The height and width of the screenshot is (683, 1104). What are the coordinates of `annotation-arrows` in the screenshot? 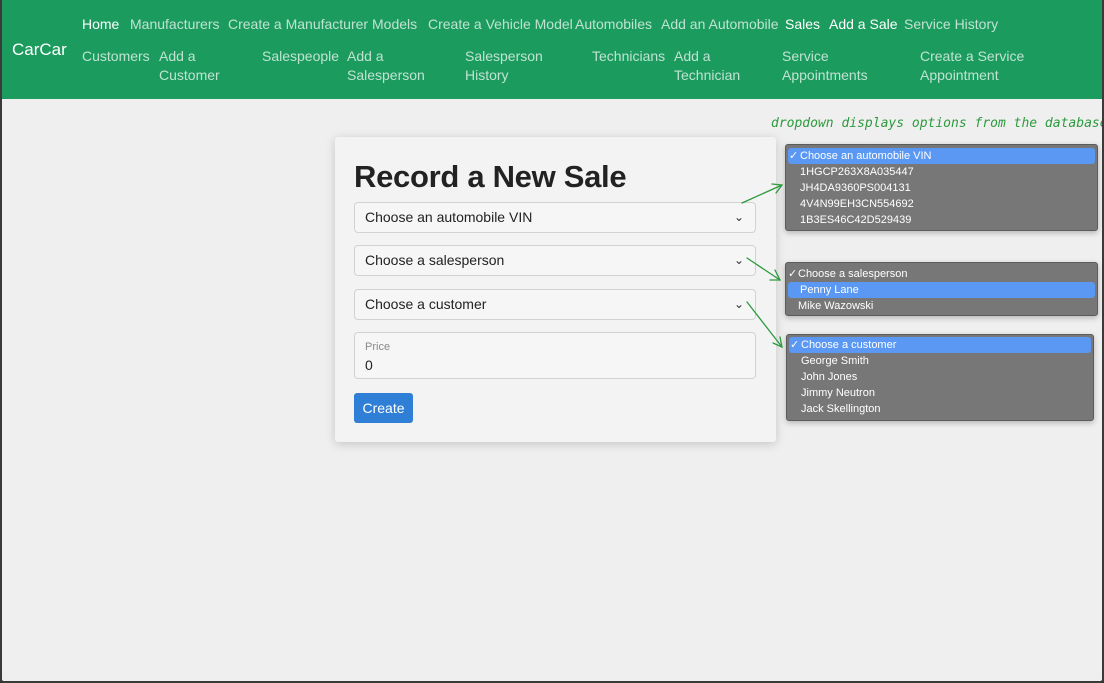 It's located at (762, 266).